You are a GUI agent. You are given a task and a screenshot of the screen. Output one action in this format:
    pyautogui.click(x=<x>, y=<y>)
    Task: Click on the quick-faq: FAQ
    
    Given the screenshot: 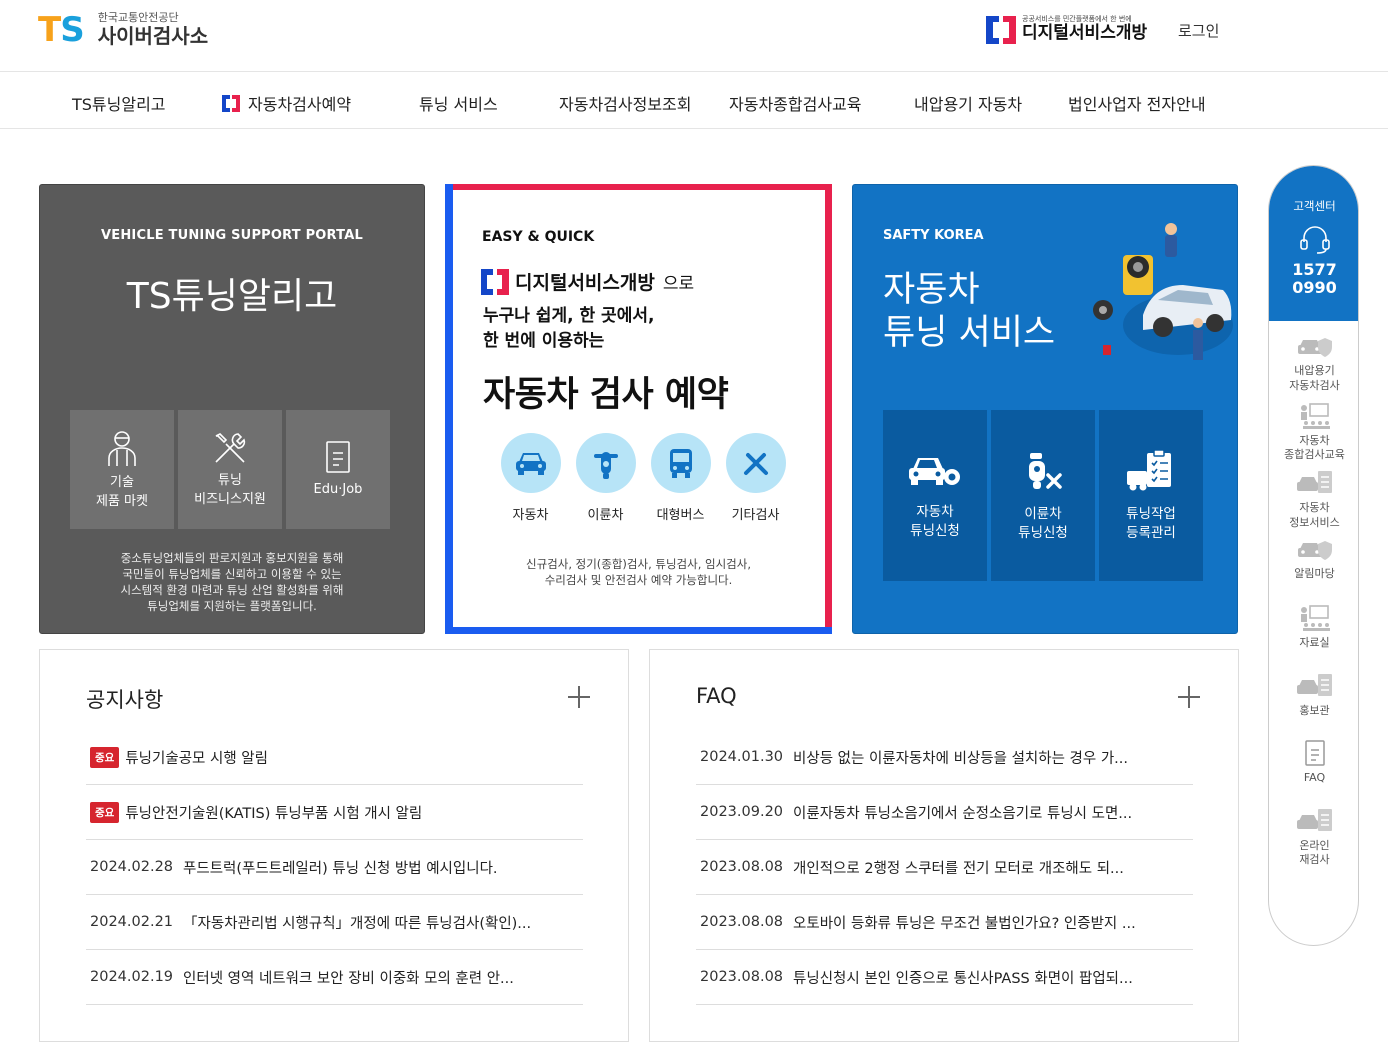 What is the action you would take?
    pyautogui.click(x=1313, y=773)
    